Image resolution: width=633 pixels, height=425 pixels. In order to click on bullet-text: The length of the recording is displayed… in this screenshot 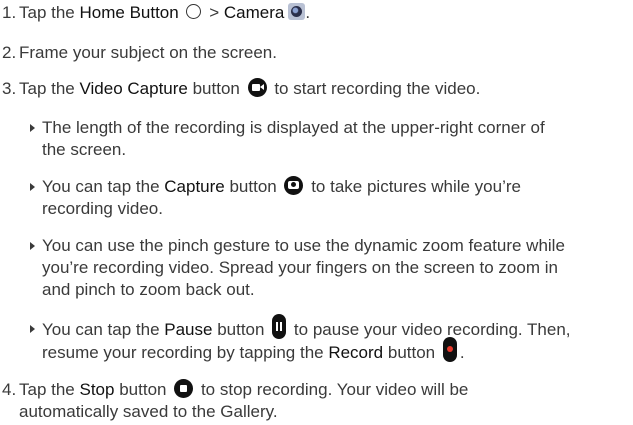, I will do `click(293, 127)`.